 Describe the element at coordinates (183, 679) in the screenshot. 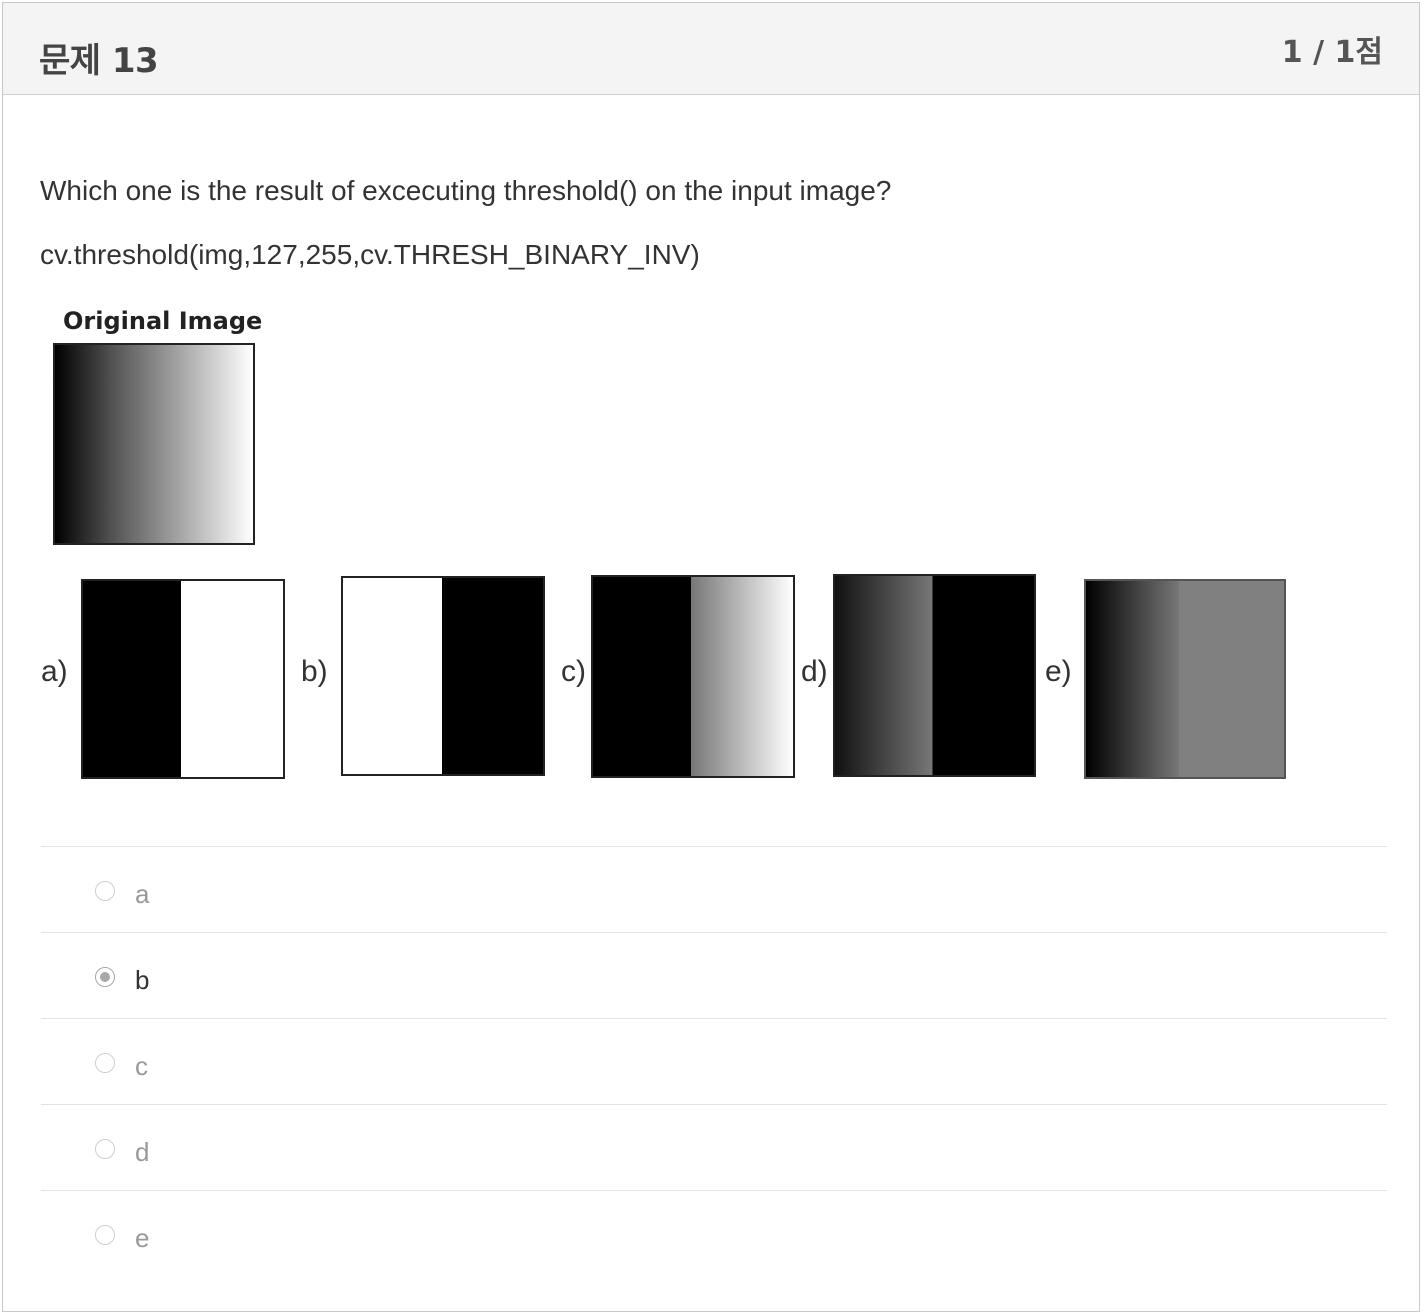

I see `option-image-a` at that location.